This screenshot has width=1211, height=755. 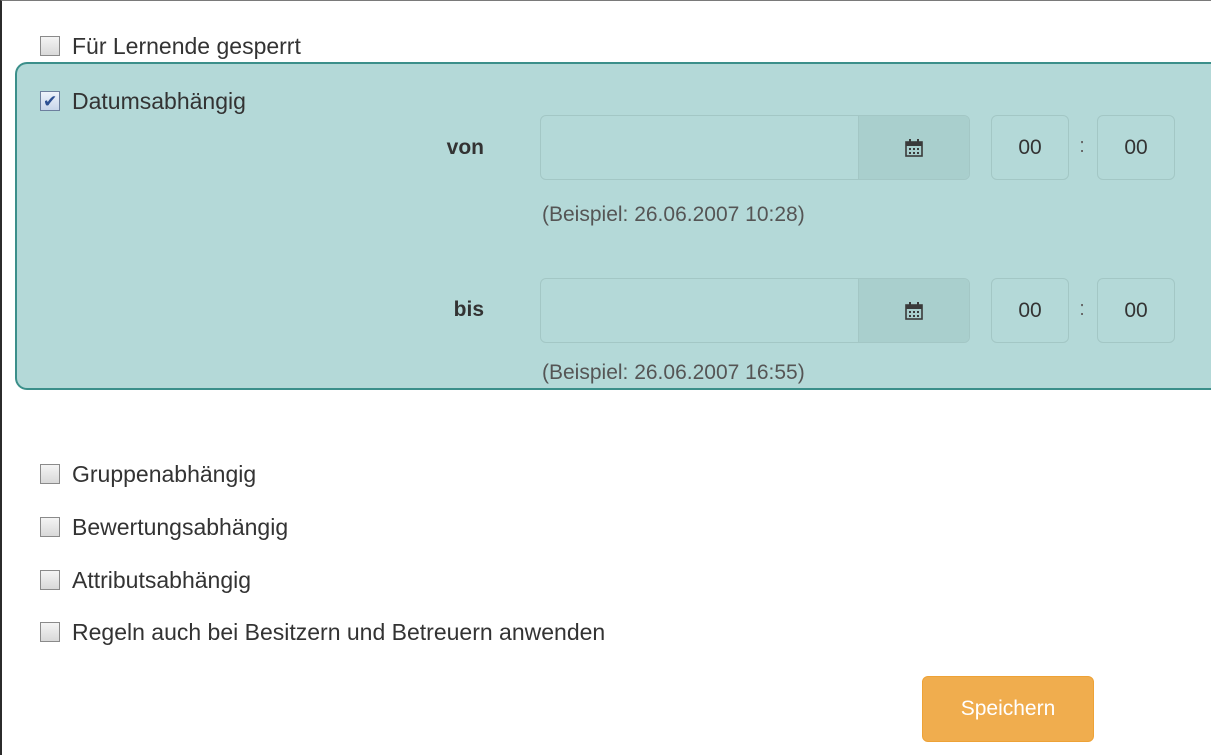 What do you see at coordinates (162, 580) in the screenshot?
I see `attribute-dependent-label: Attributsabhängig` at bounding box center [162, 580].